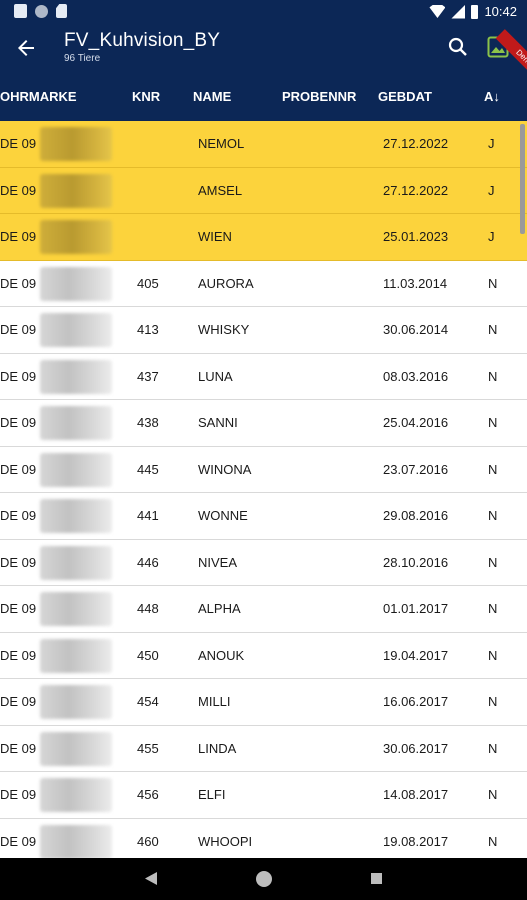  Describe the element at coordinates (226, 283) in the screenshot. I see `cell-name: AURORA` at that location.